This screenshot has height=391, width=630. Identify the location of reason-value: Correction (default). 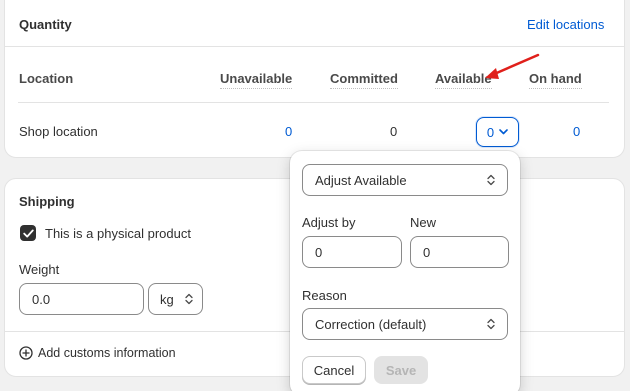
(371, 324).